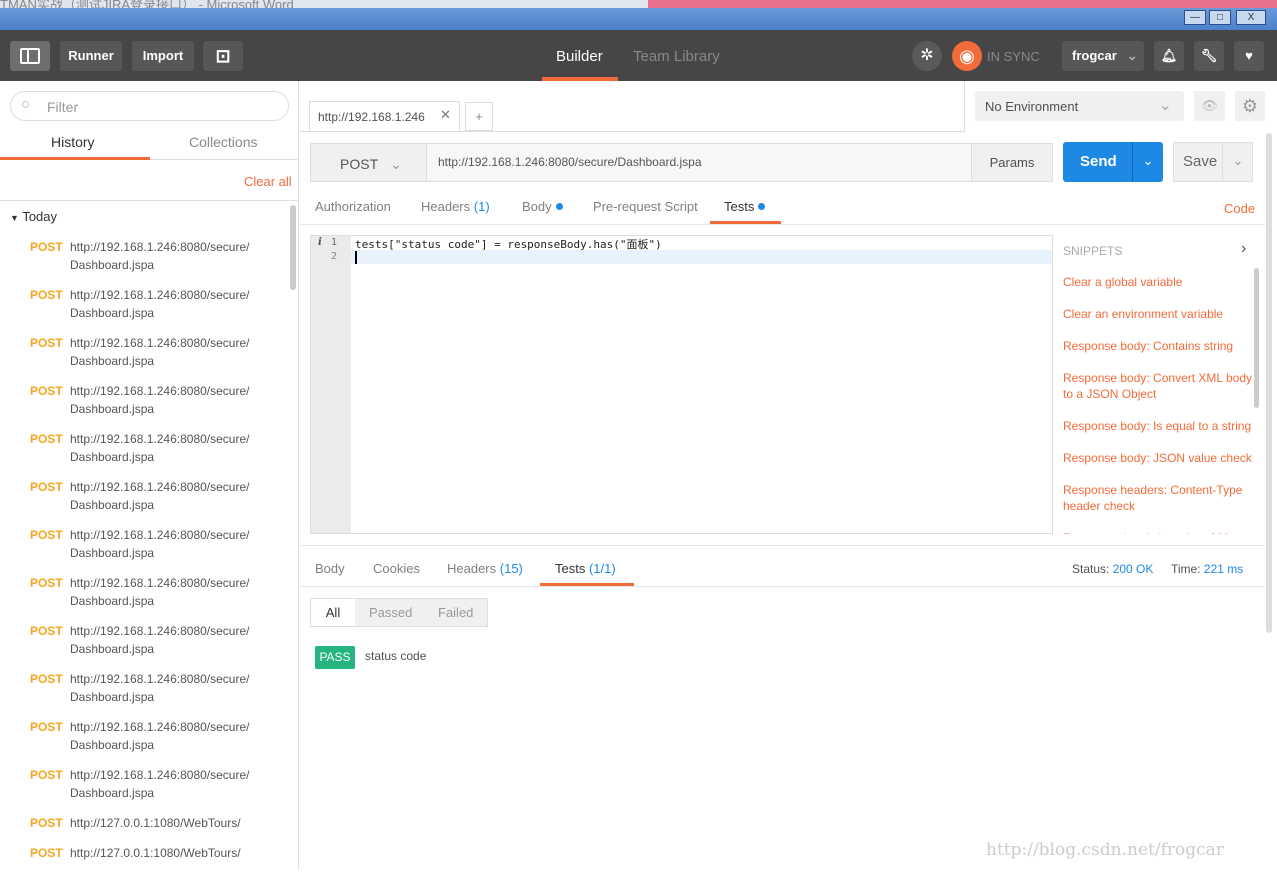 This screenshot has width=1277, height=874. Describe the element at coordinates (1169, 56) in the screenshot. I see `notifications-button: 🔔︎` at that location.